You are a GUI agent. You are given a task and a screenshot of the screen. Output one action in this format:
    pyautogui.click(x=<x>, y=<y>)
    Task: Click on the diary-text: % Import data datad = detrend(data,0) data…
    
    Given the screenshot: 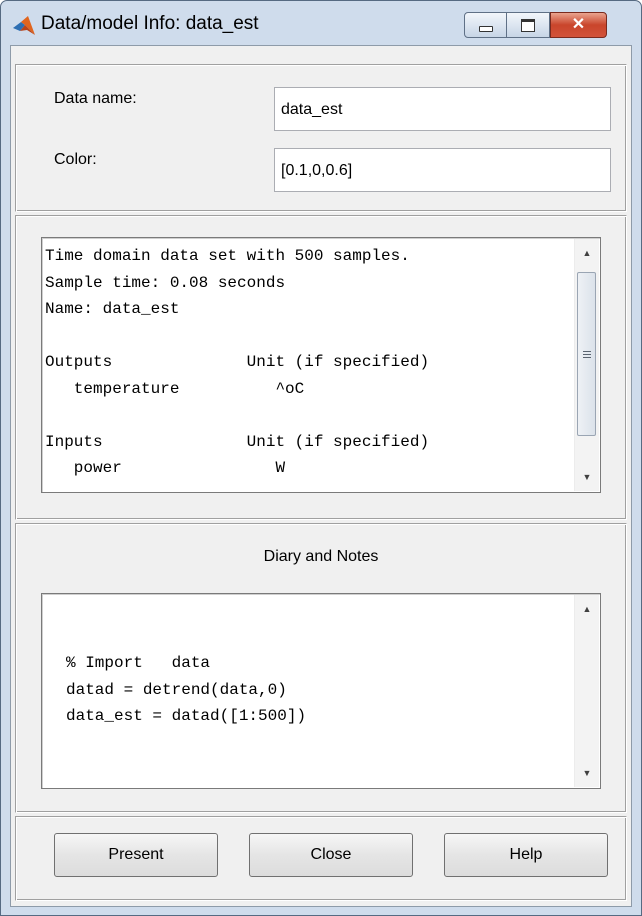 What is the action you would take?
    pyautogui.click(x=186, y=690)
    